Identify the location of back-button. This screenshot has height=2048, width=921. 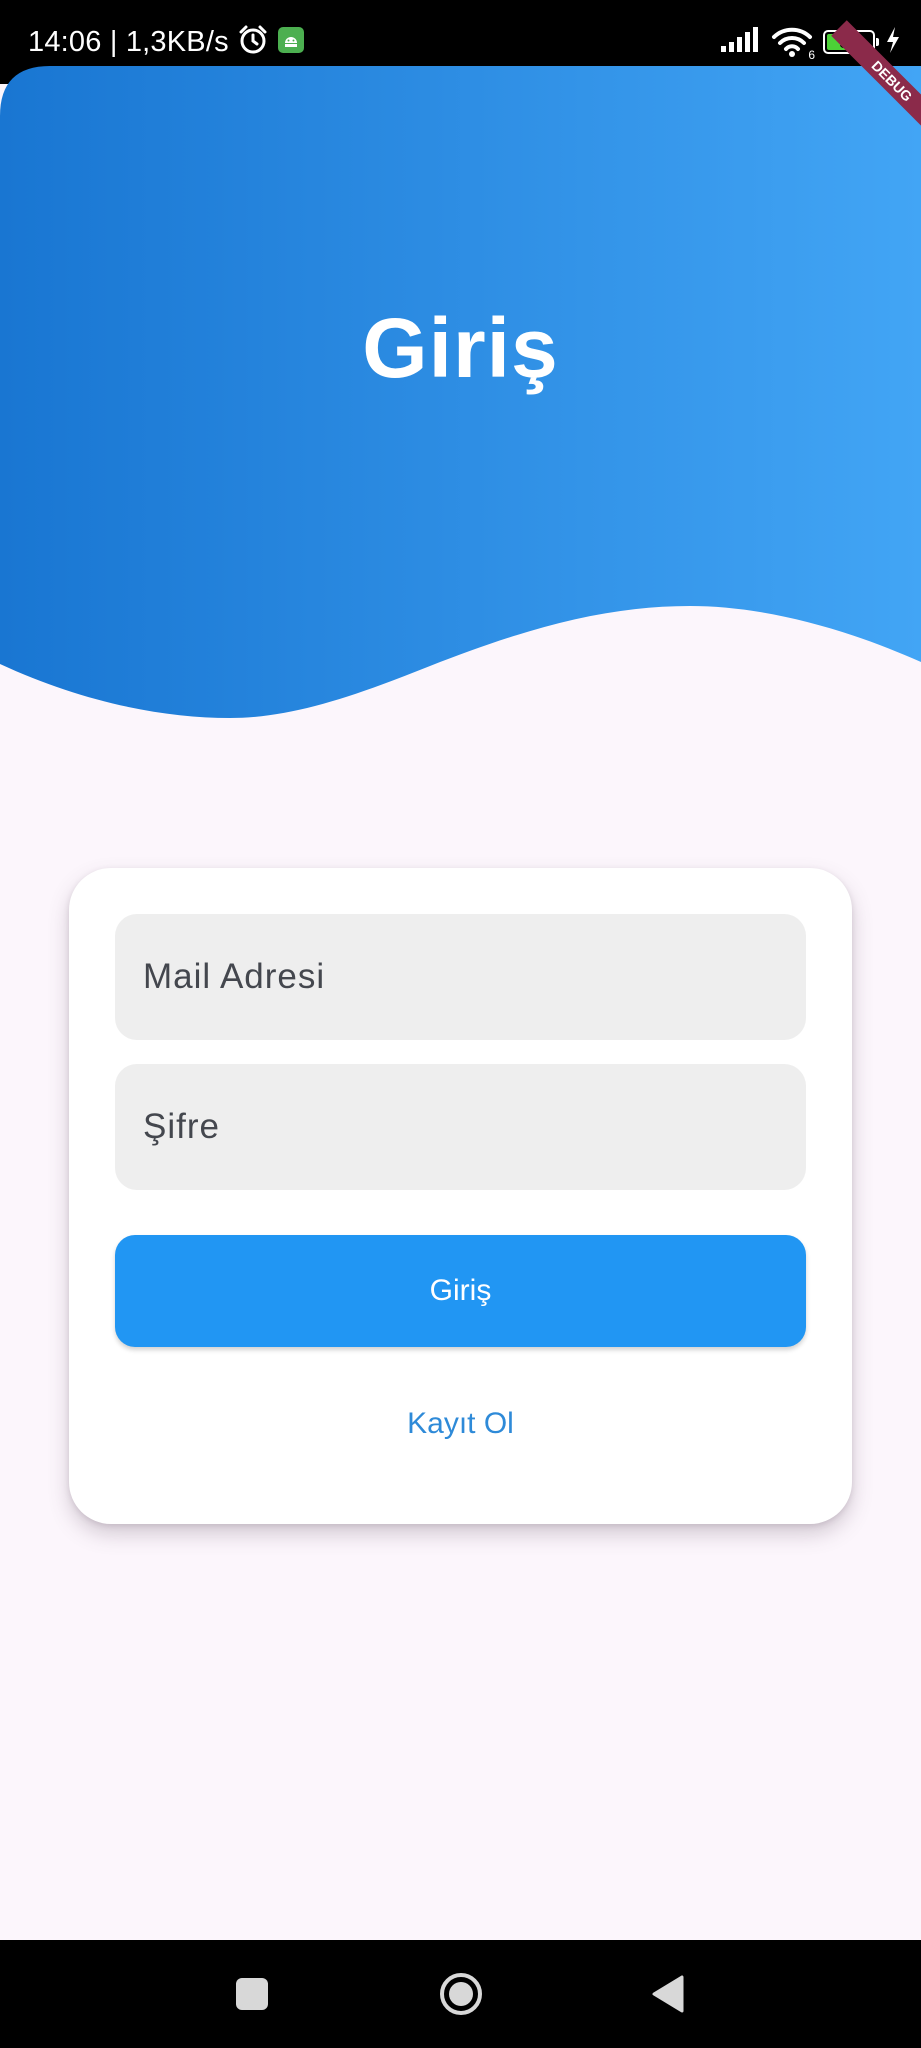
(668, 1994).